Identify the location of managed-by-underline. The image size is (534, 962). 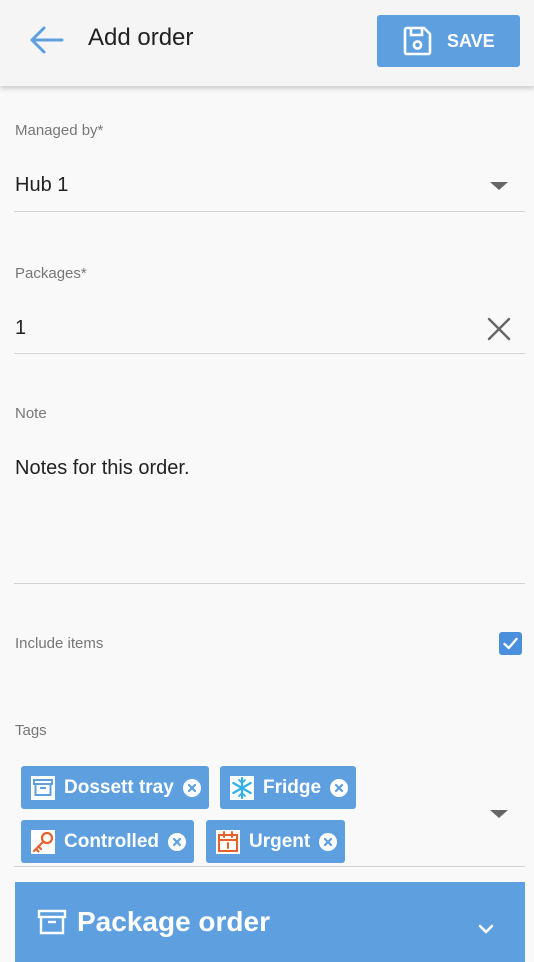
(269, 211).